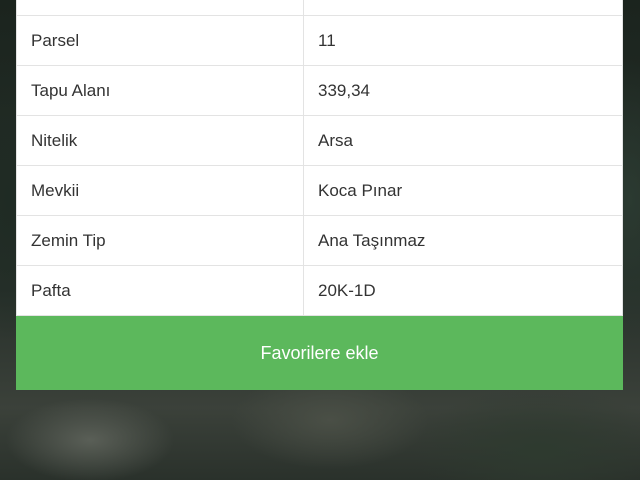 Image resolution: width=640 pixels, height=480 pixels. I want to click on table-row: Tapu Alanı 339,34, so click(319, 90).